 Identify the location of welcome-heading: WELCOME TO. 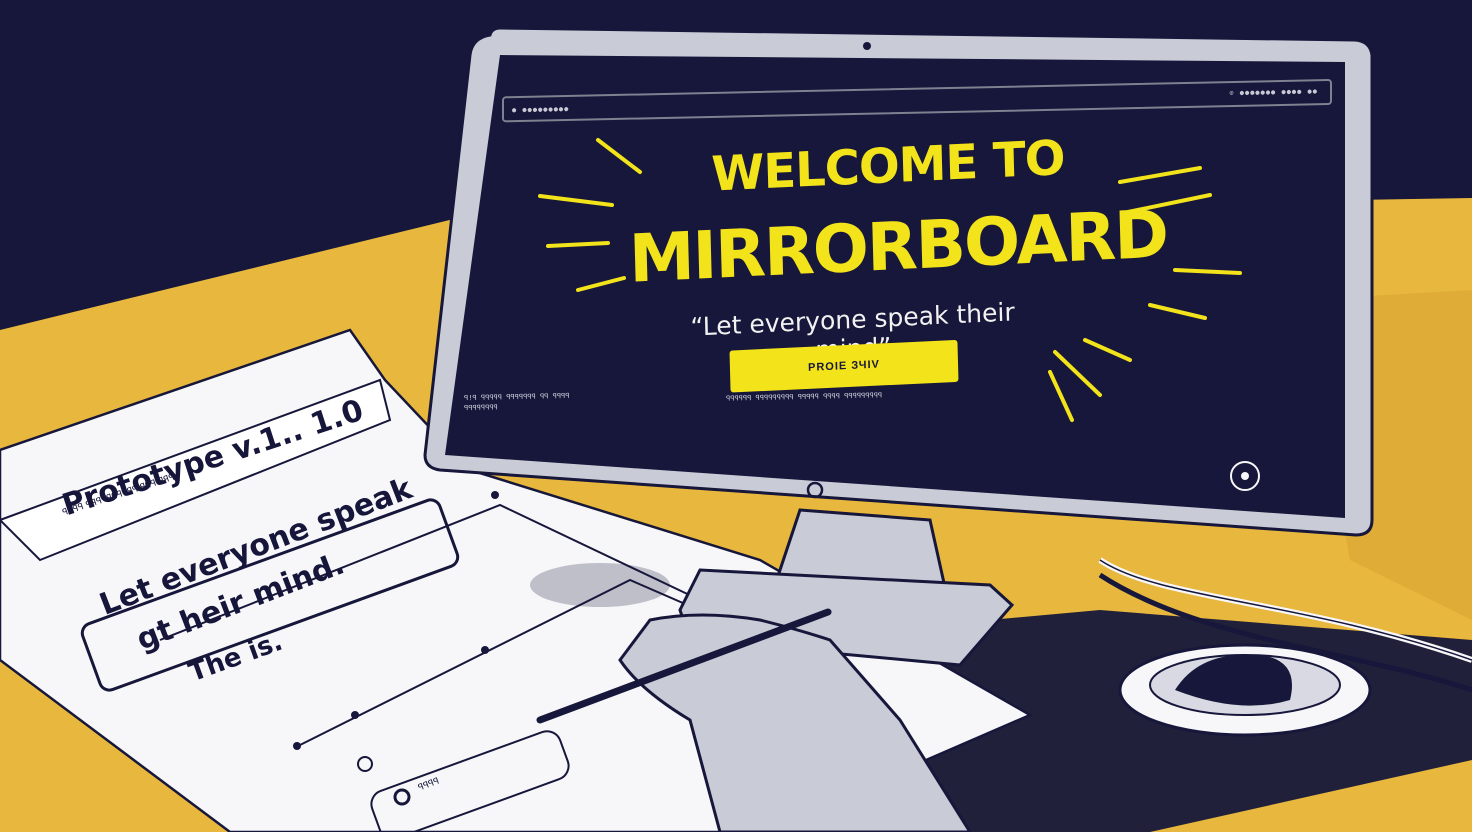
(888, 166).